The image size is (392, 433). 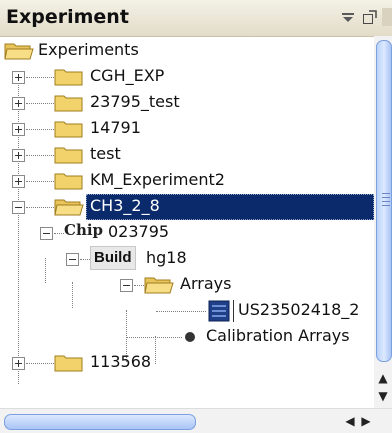 I want to click on panel-title: Experiment, so click(x=67, y=17).